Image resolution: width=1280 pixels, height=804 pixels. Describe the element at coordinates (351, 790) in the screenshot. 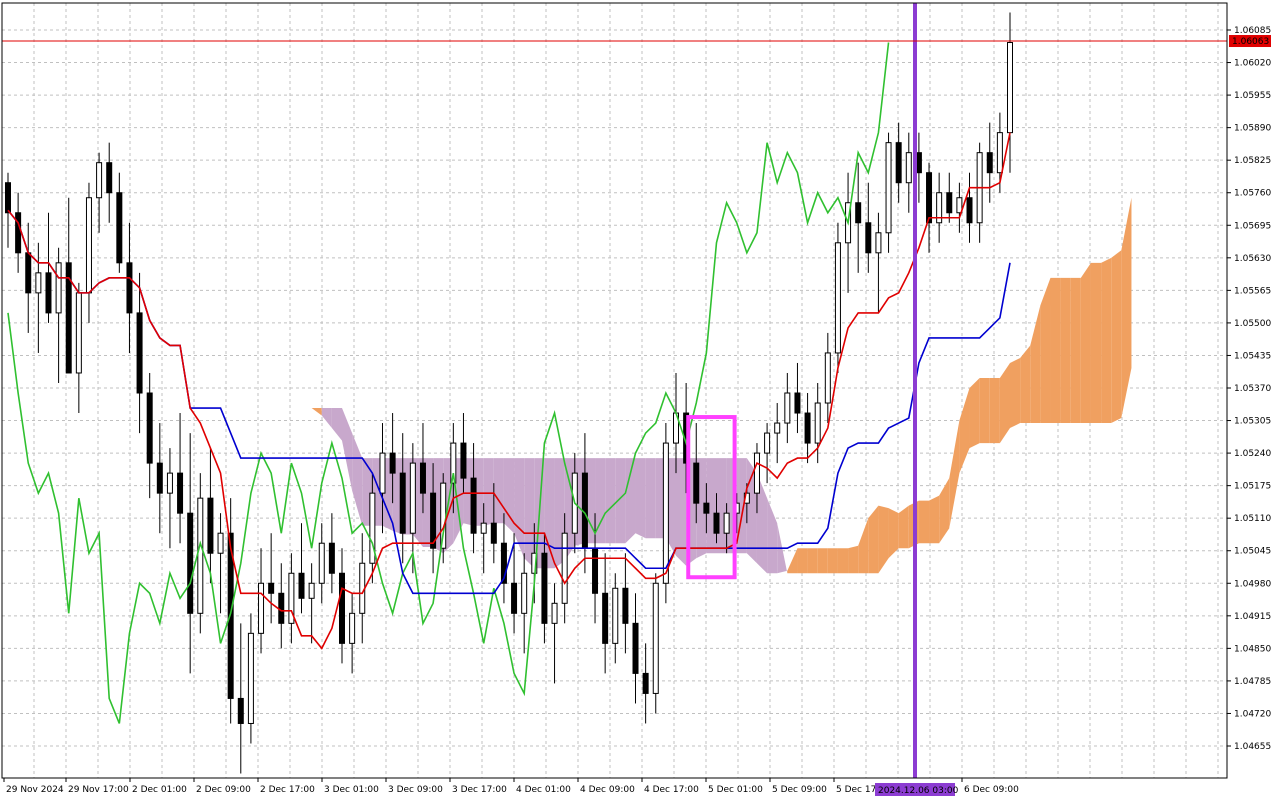

I see `x-tick-label: 3 Dec 01:00` at that location.